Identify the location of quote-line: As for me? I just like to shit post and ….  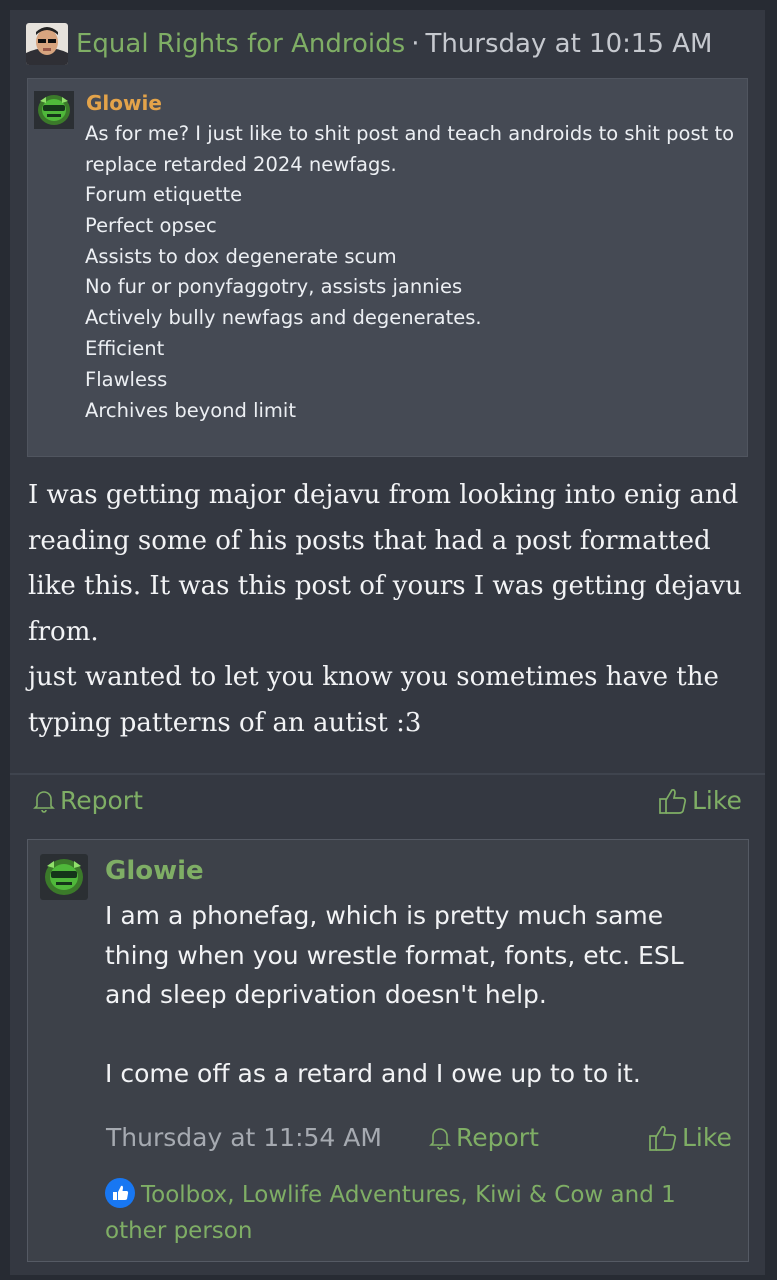
(410, 149).